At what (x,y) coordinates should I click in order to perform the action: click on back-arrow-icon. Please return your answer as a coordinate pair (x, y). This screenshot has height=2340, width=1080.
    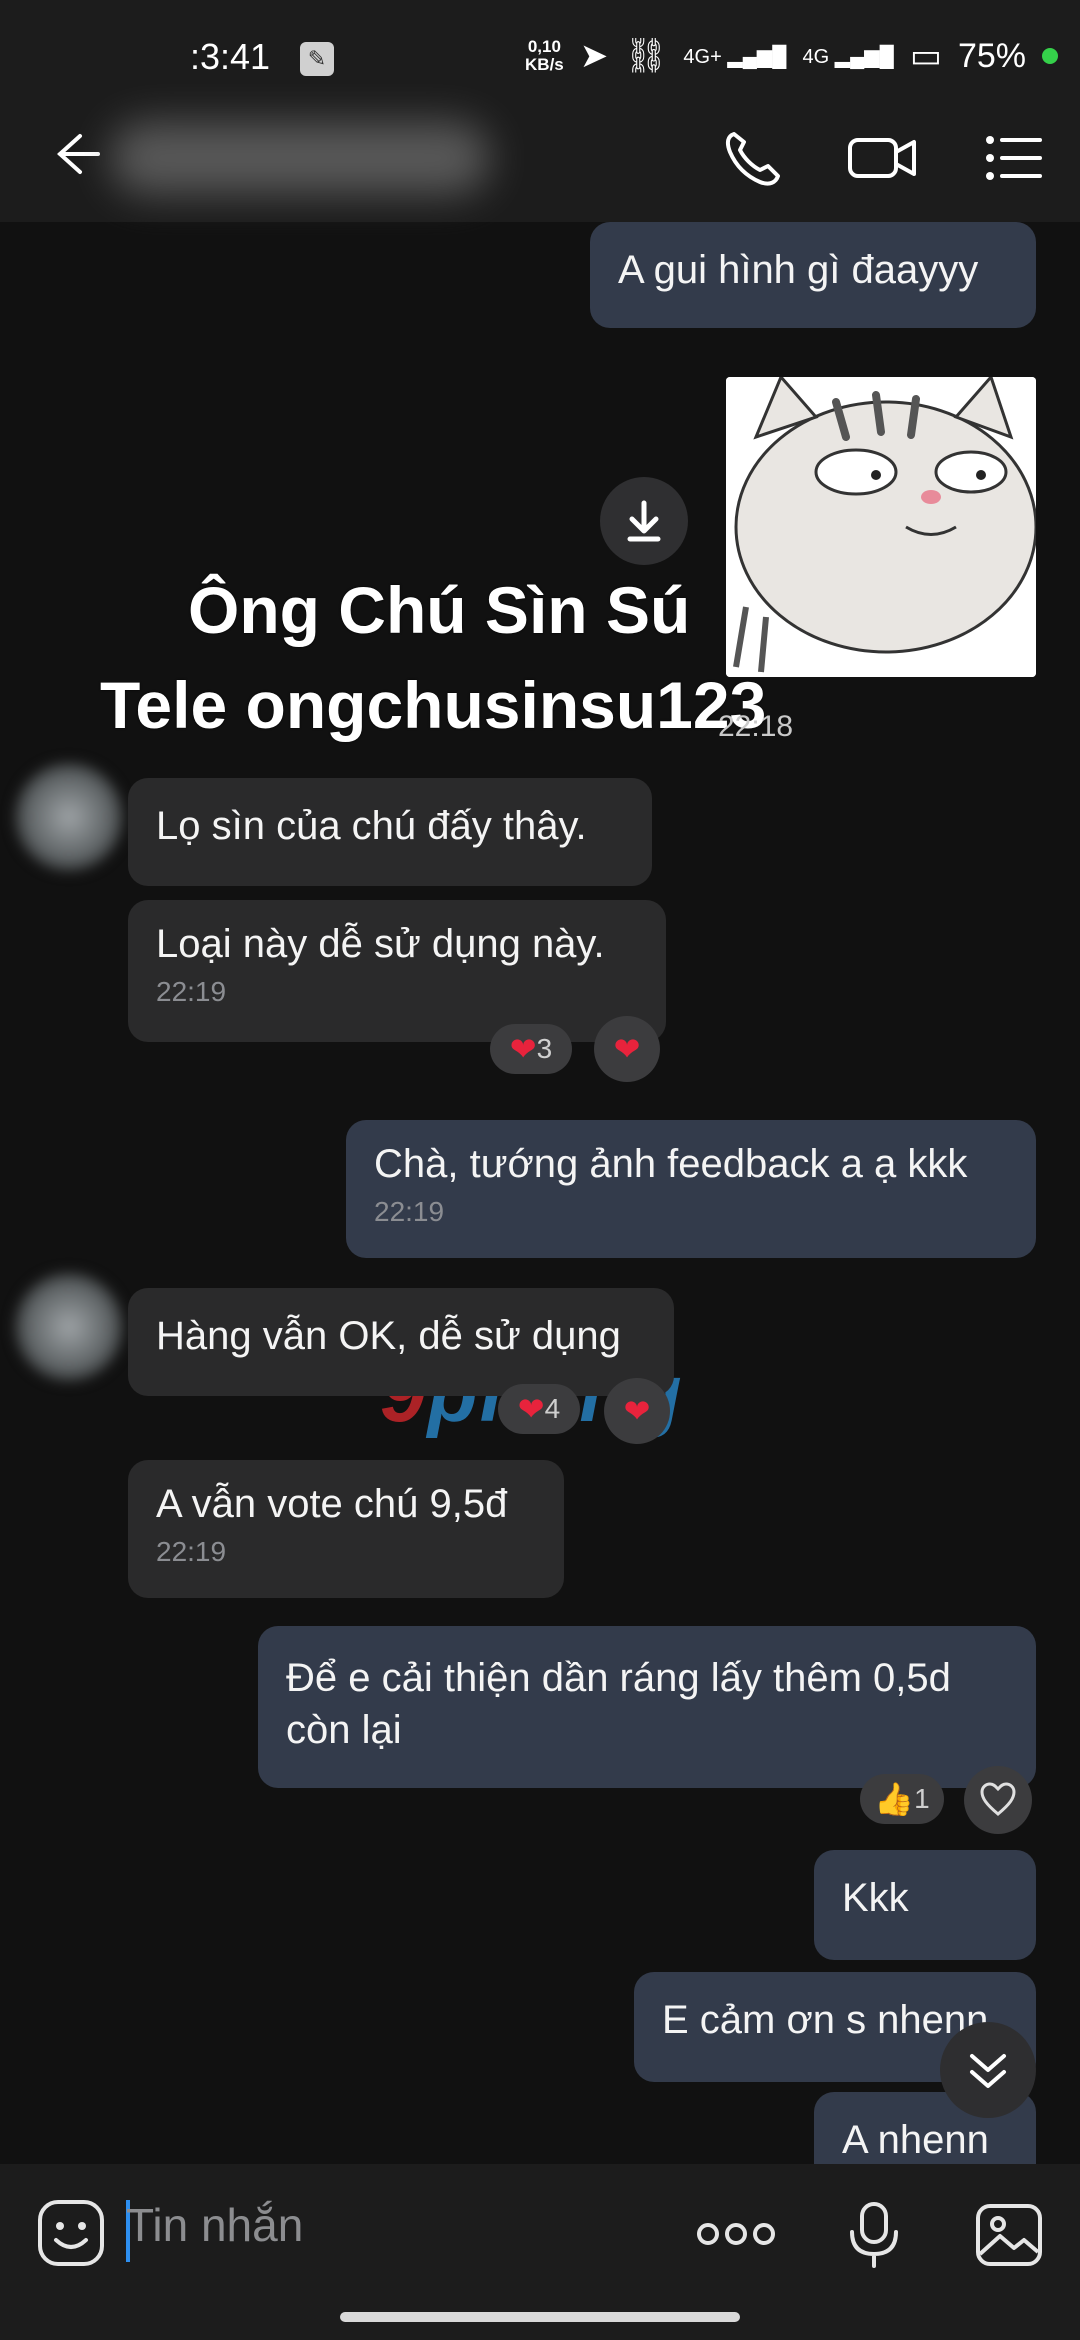
    Looking at the image, I should click on (74, 156).